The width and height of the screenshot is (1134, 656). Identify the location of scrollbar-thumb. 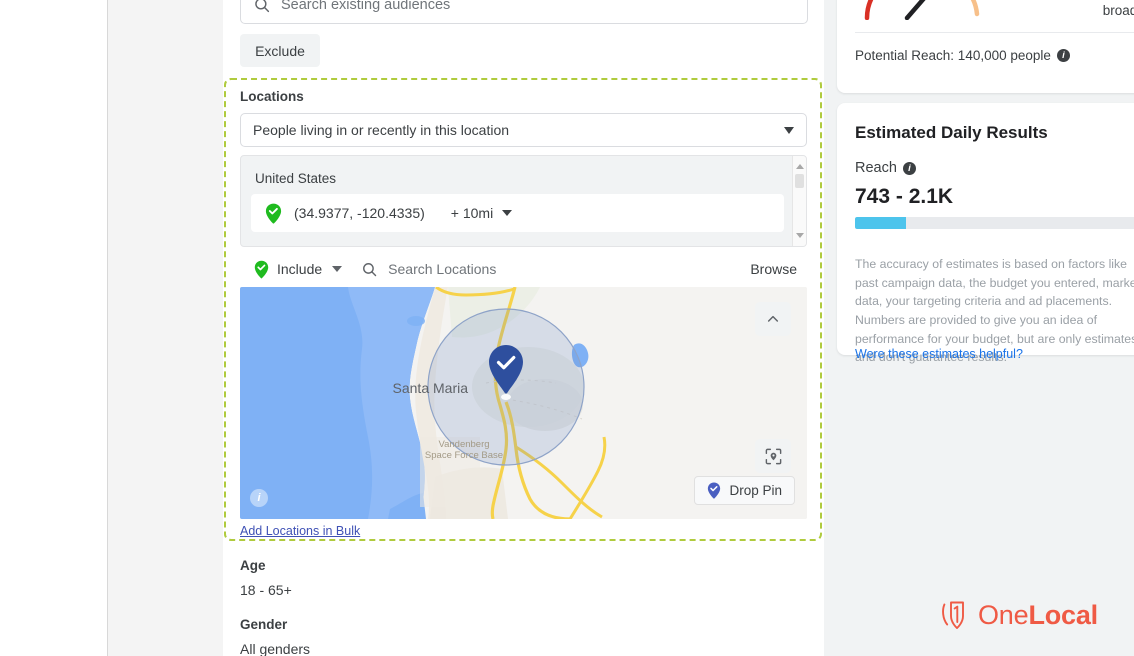
(799, 181).